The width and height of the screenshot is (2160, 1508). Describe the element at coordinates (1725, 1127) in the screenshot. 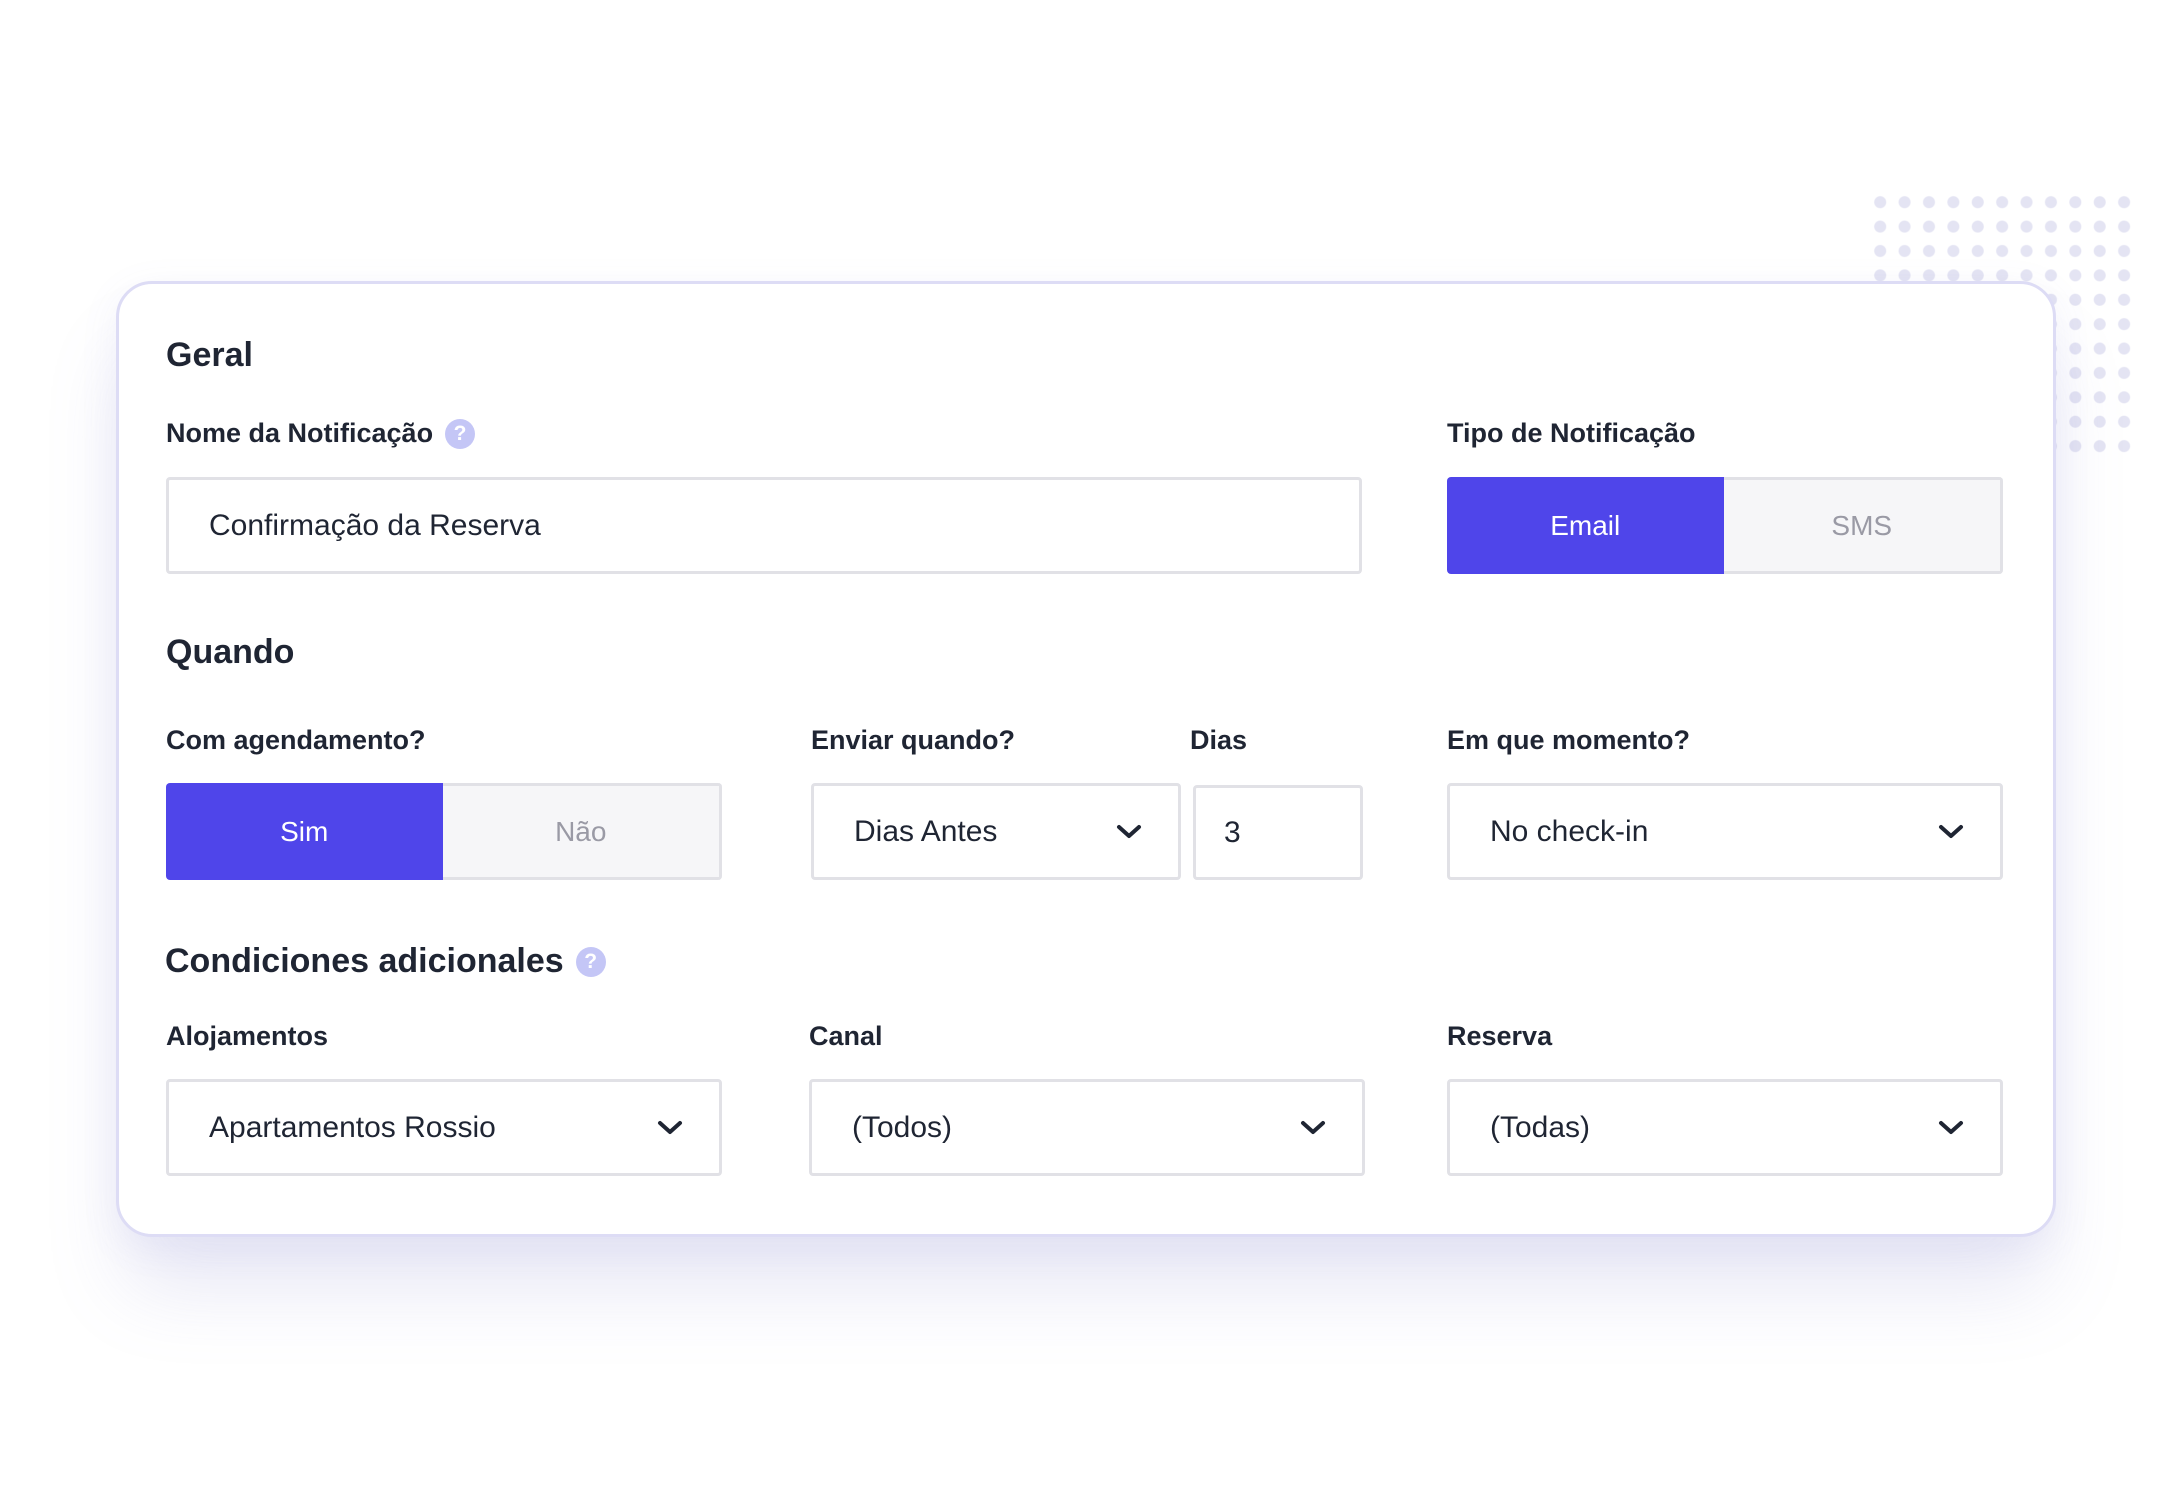

I see `reservation-select: (Todas)` at that location.